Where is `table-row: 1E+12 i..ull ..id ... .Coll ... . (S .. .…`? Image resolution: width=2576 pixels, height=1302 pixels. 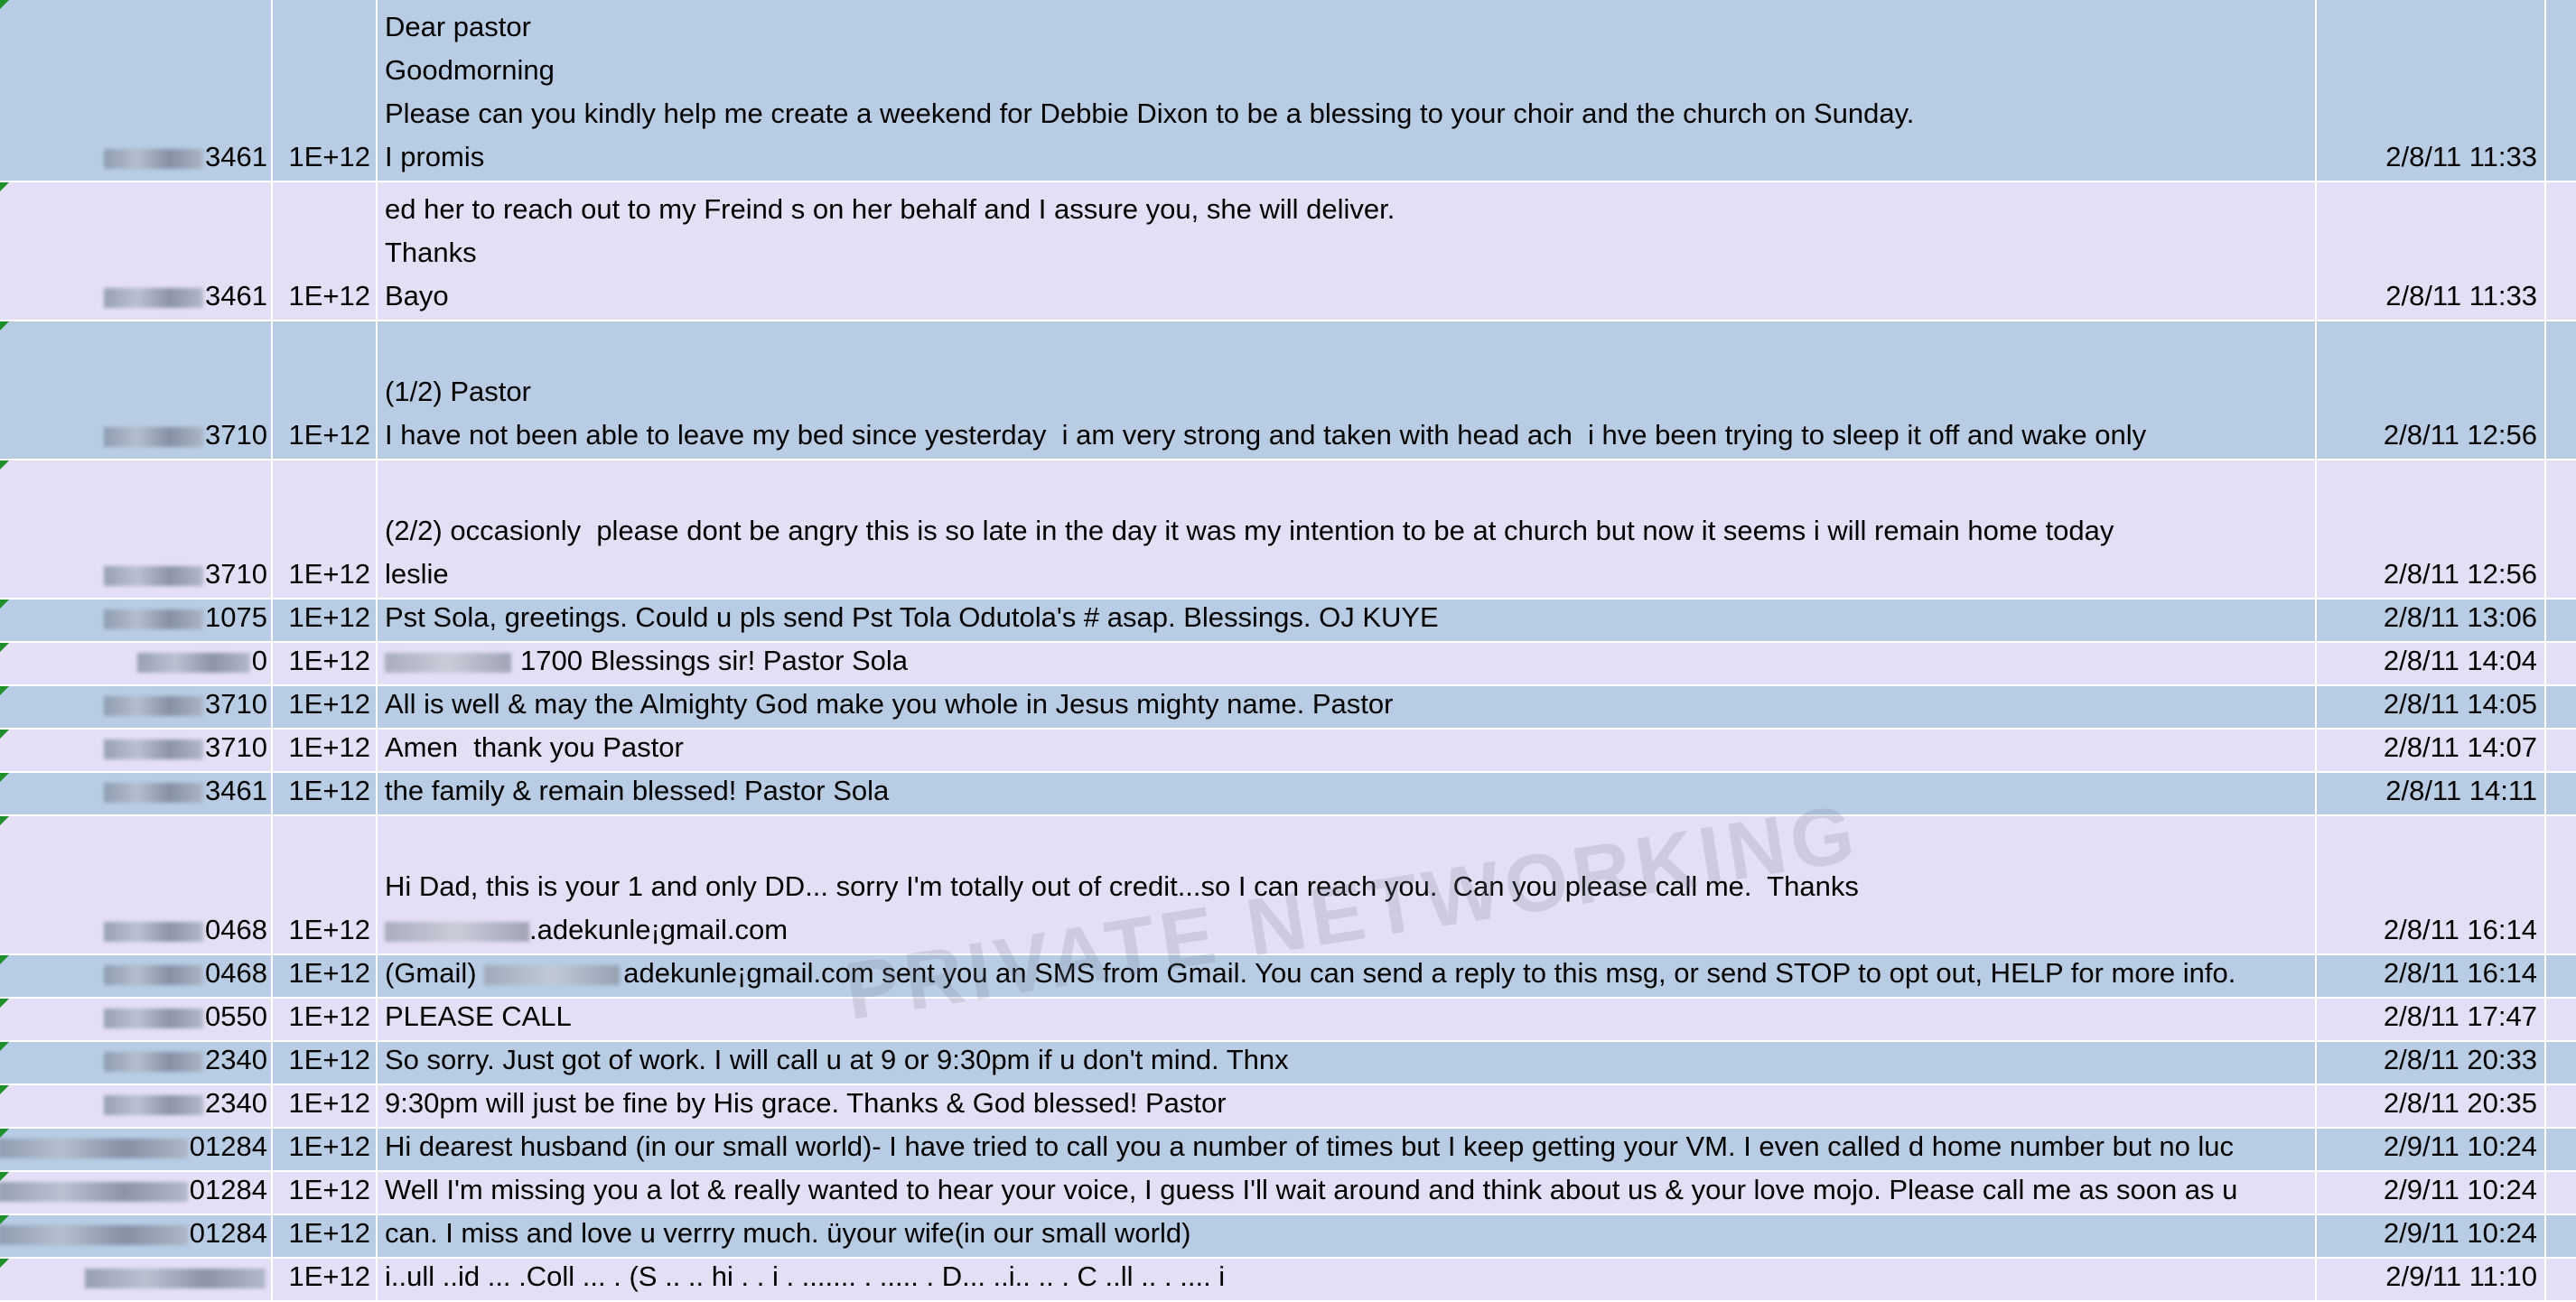
table-row: 1E+12 i..ull ..id ... .Coll ... . (S .. .… is located at coordinates (1288, 1280).